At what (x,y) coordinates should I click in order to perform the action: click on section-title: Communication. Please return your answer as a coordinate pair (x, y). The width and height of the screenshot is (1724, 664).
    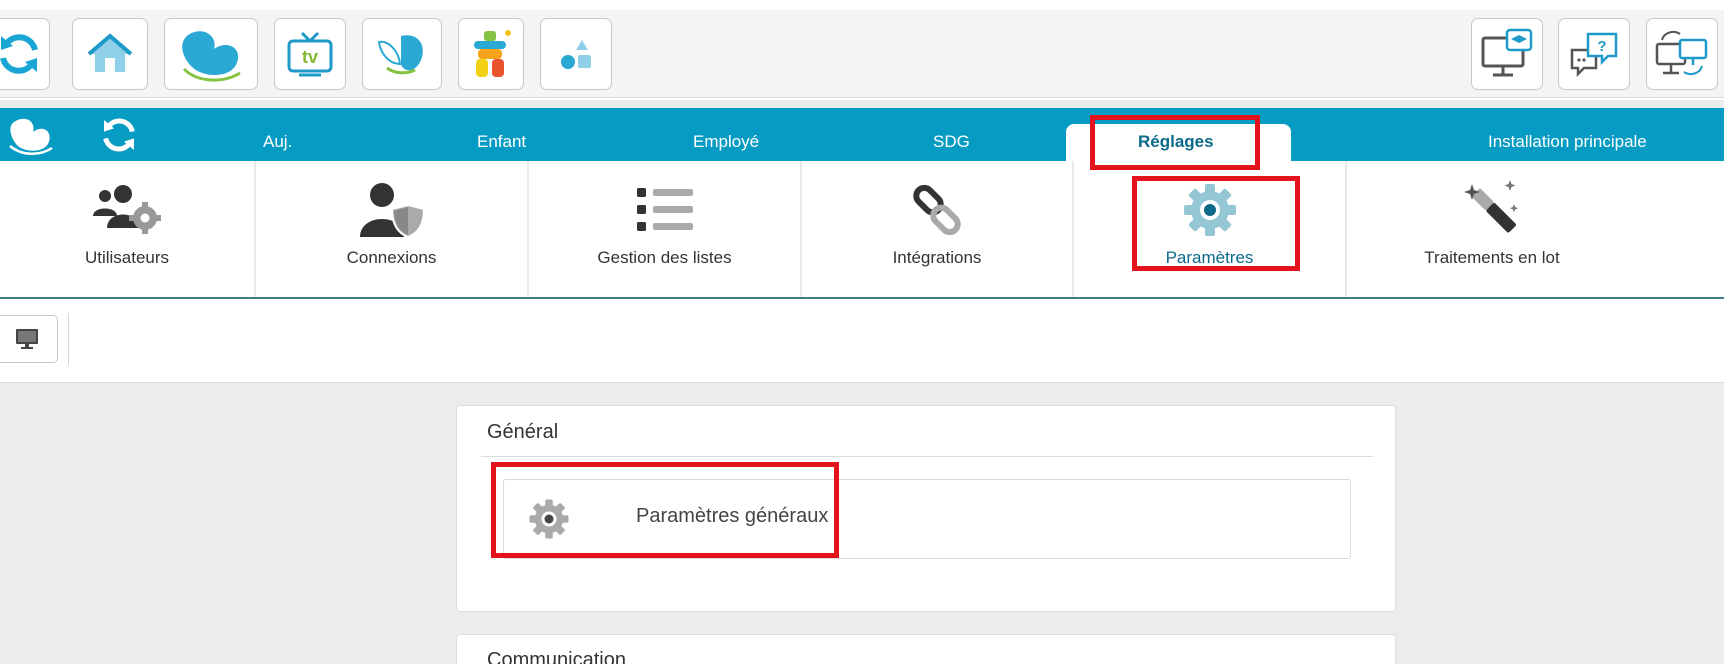
    Looking at the image, I should click on (556, 656).